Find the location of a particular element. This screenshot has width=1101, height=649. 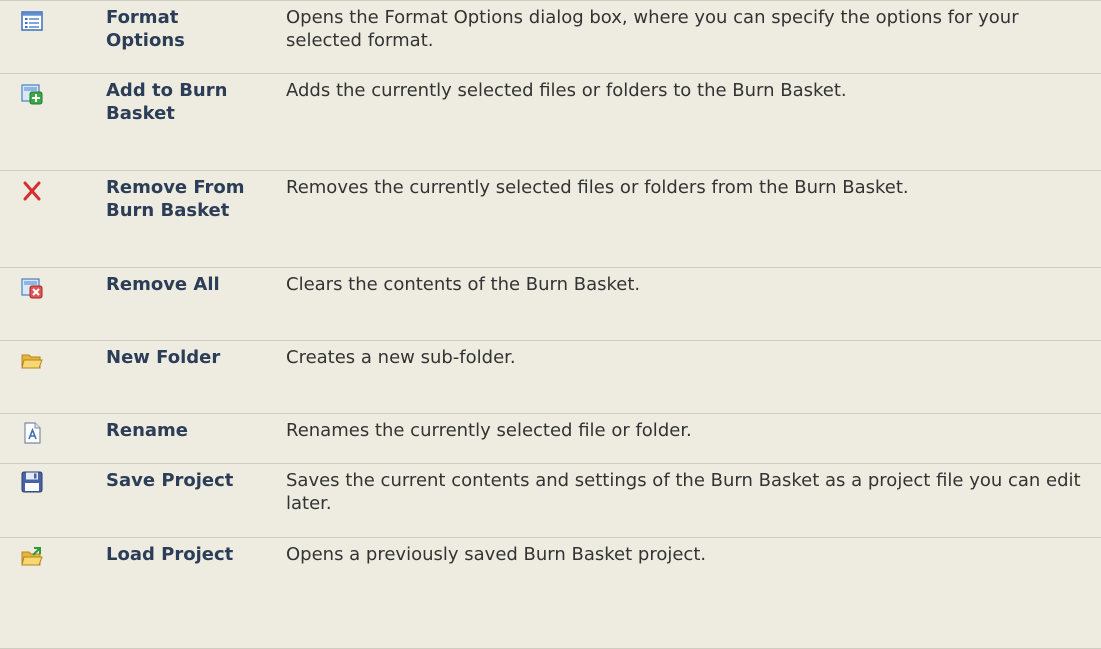

add-to-basket-icon is located at coordinates (32, 94).